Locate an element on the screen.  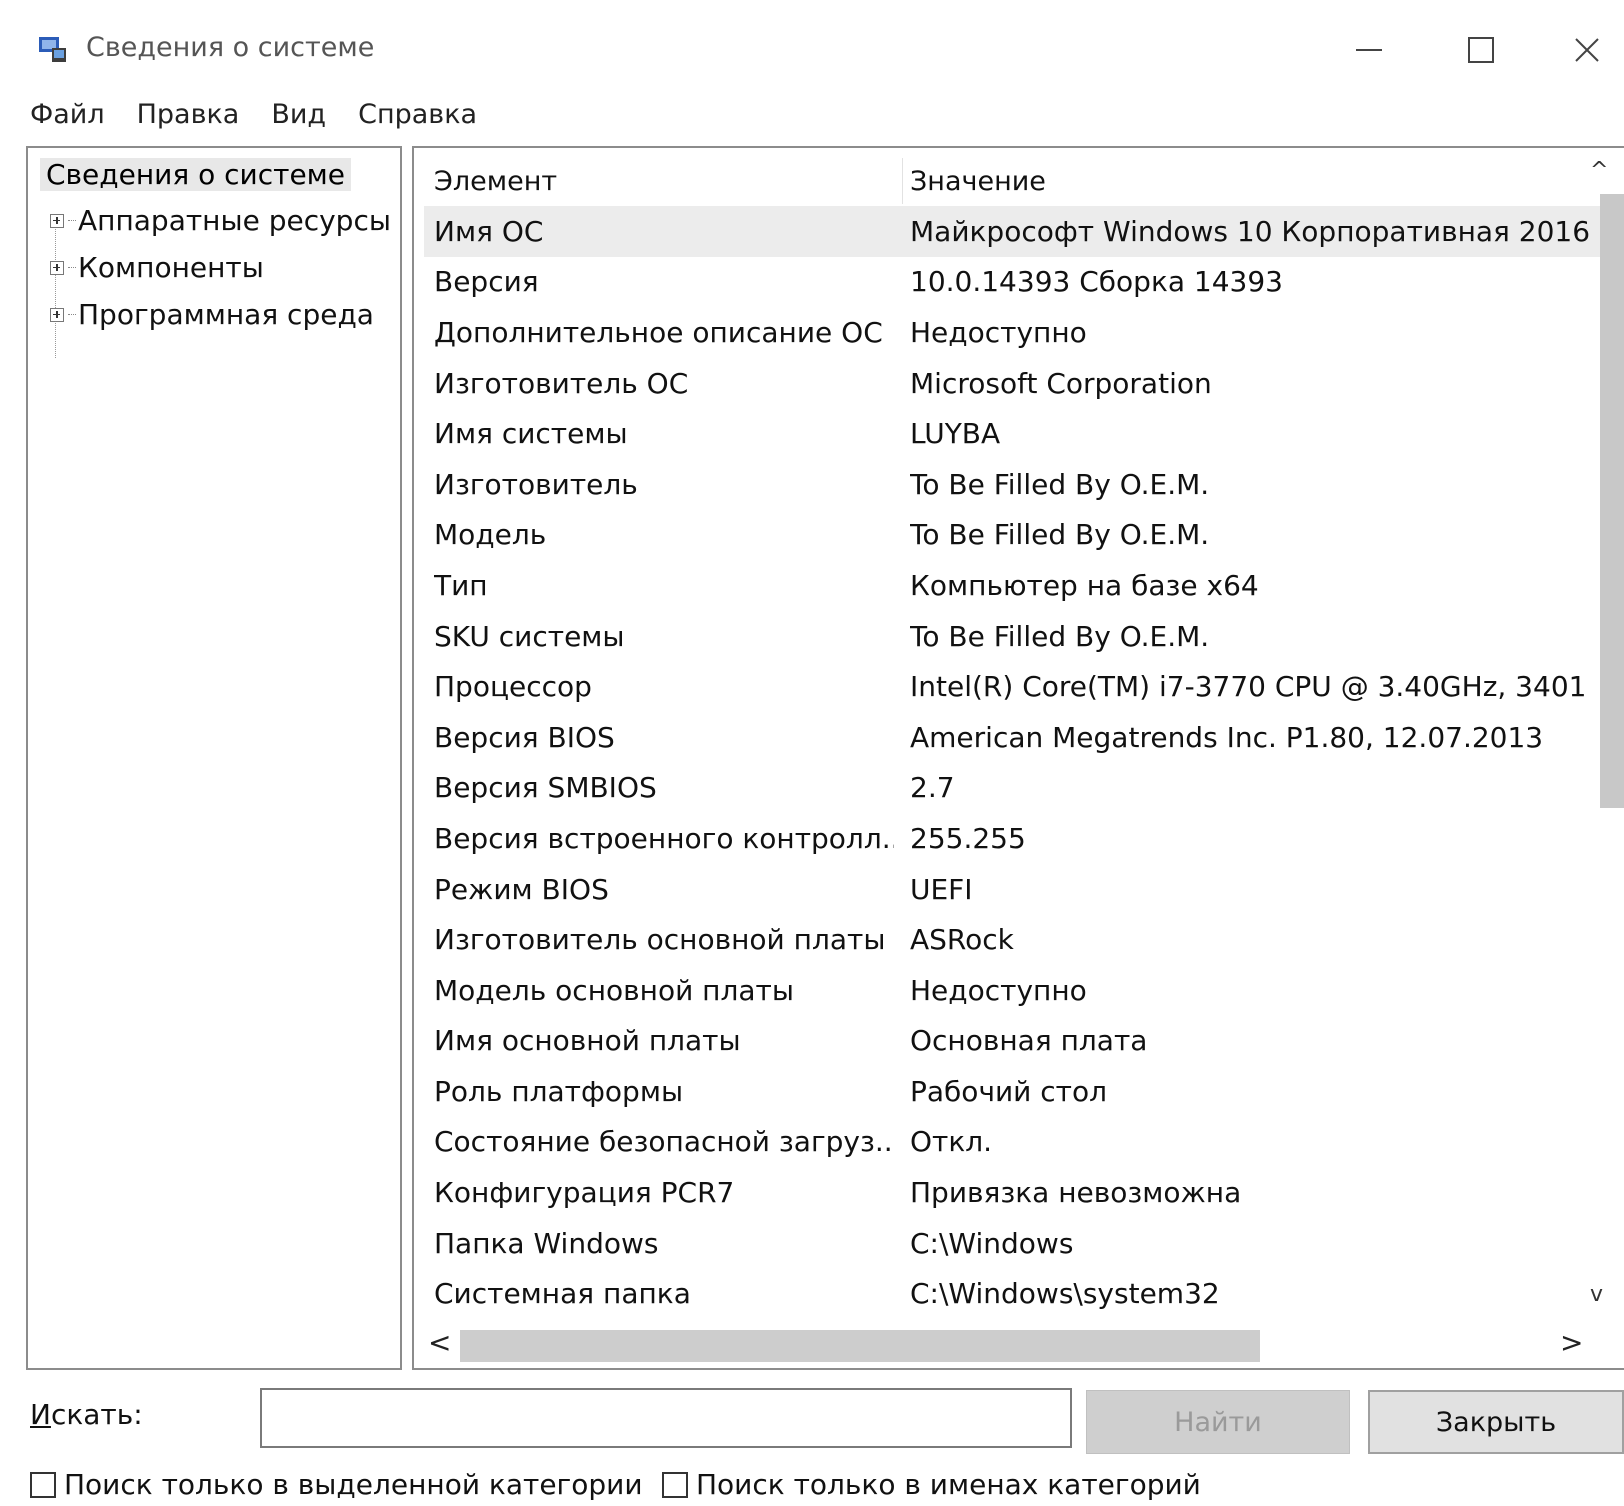
table-row: Дополнительное описание ОС Недоступно is located at coordinates (1013, 332).